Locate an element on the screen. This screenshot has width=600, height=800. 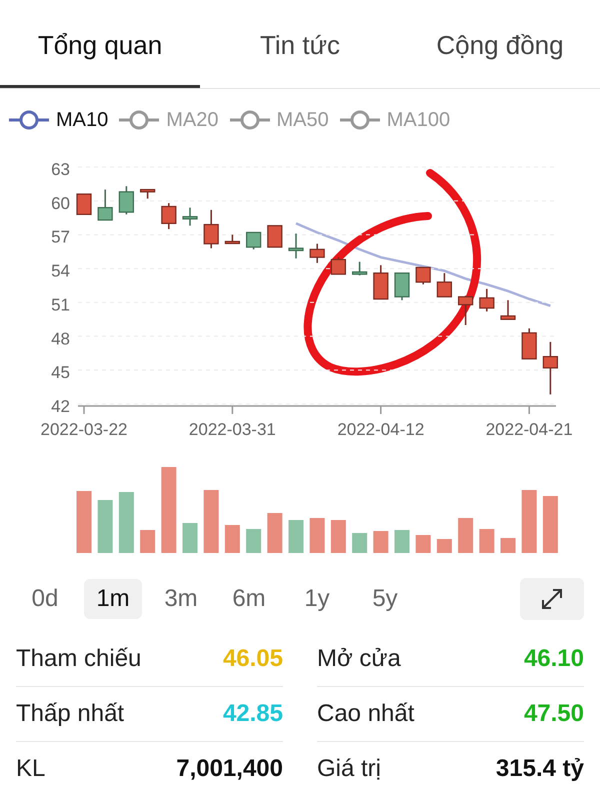
stat-value: 46.05 is located at coordinates (252, 659).